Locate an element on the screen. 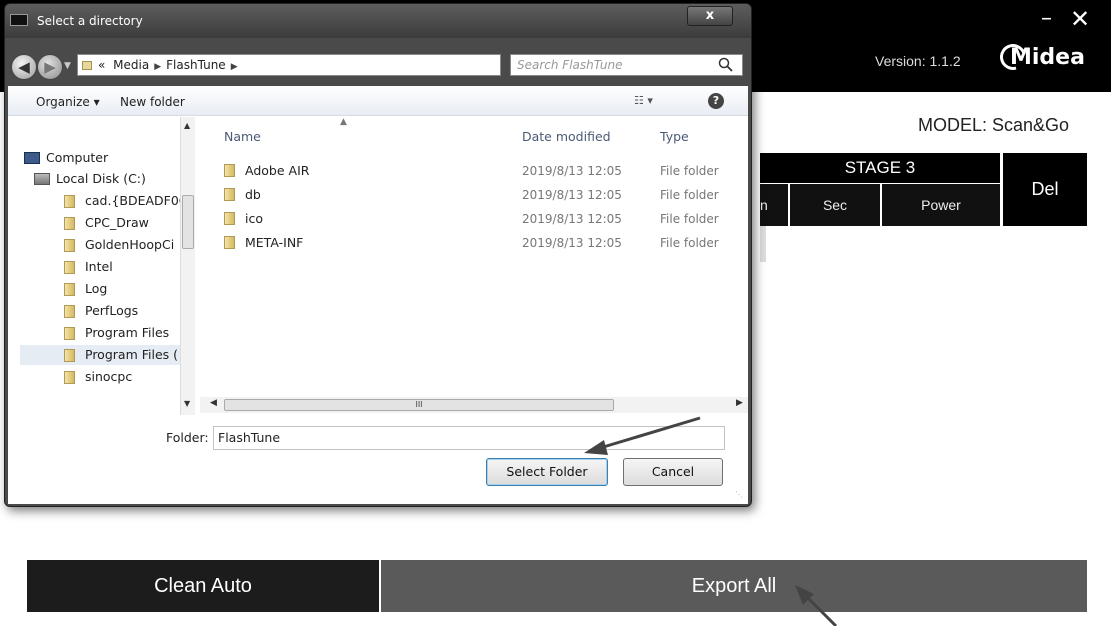  sort-up-icon: ▲ is located at coordinates (343, 122).